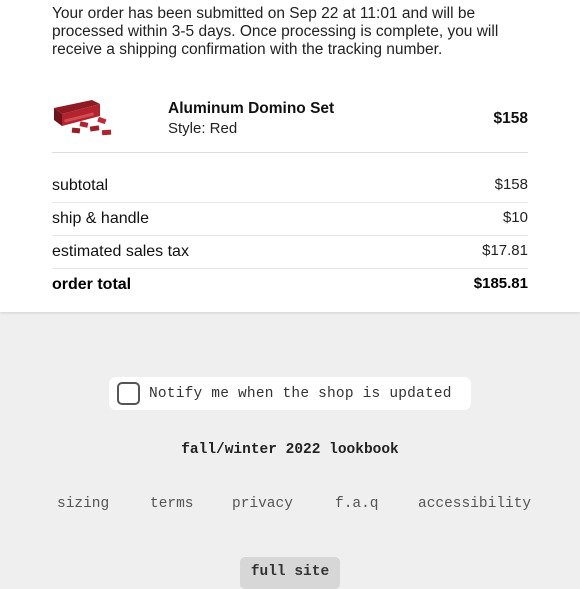 This screenshot has width=580, height=589. I want to click on notify-checkbox, so click(128, 393).